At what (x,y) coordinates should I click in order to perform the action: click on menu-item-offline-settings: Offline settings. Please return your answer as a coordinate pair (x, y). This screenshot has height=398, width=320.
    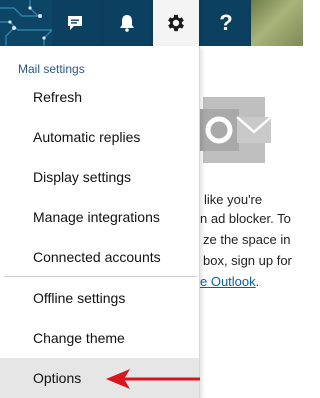
    Looking at the image, I should click on (99, 298).